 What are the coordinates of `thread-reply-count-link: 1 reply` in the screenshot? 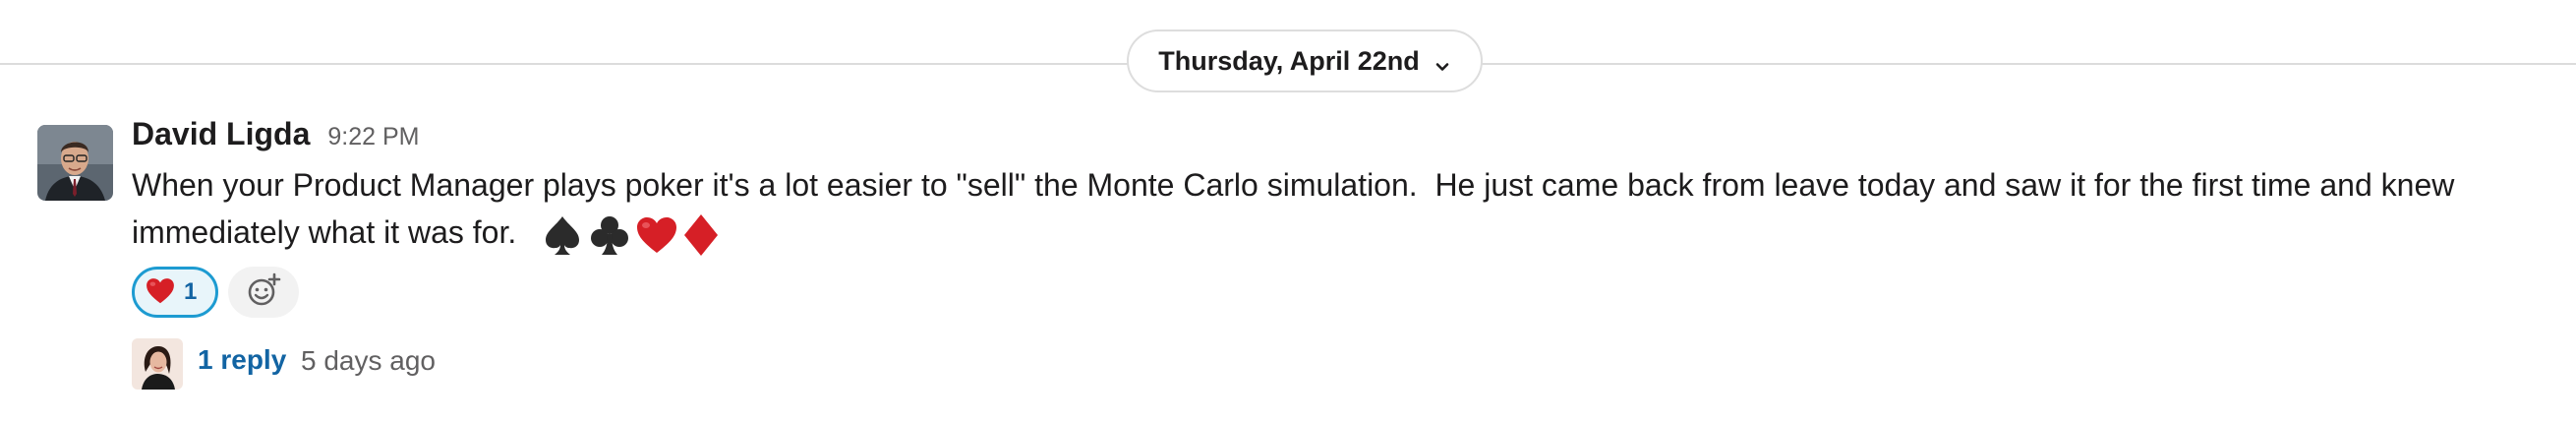 It's located at (242, 360).